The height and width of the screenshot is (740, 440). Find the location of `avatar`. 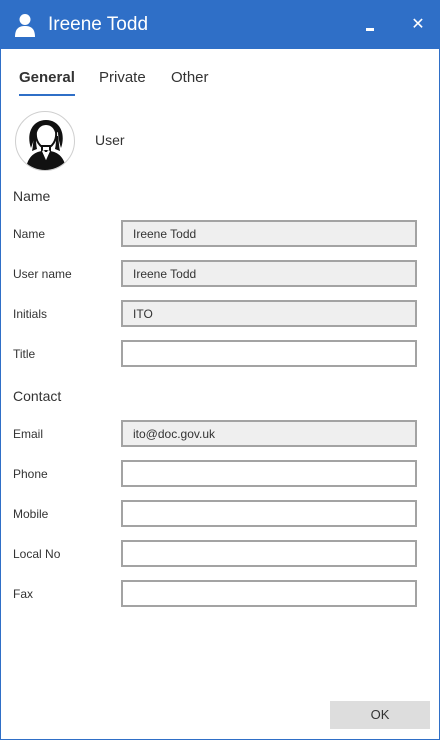

avatar is located at coordinates (45, 141).